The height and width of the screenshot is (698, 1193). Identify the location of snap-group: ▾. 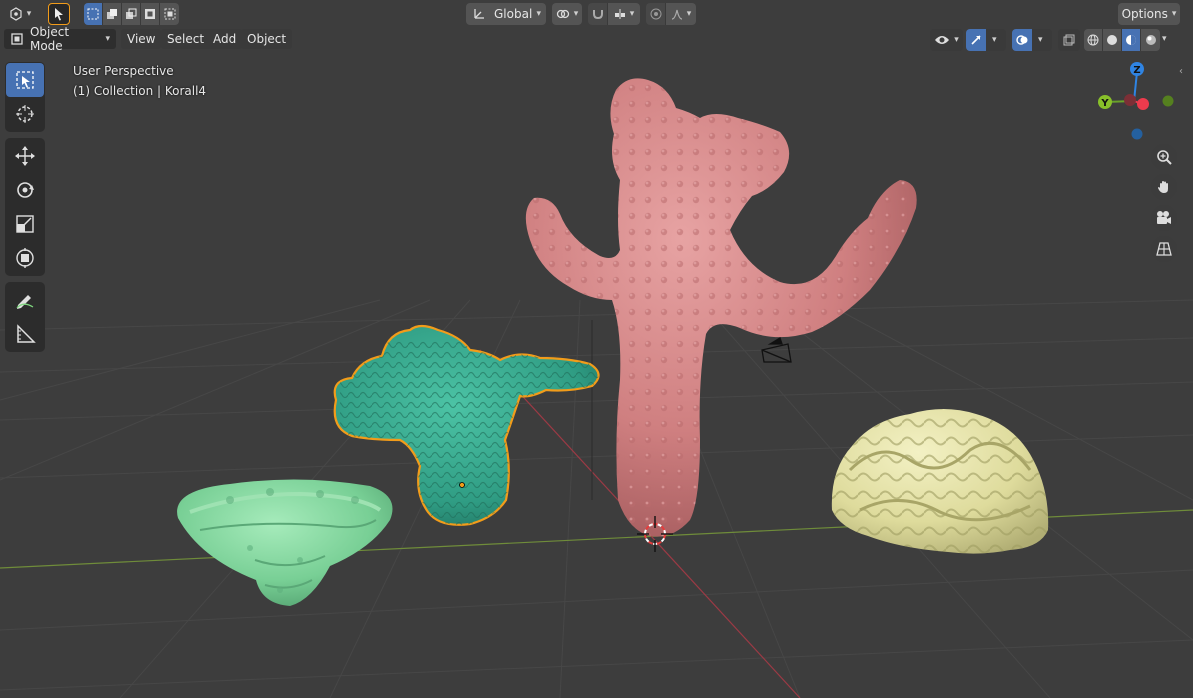
(614, 14).